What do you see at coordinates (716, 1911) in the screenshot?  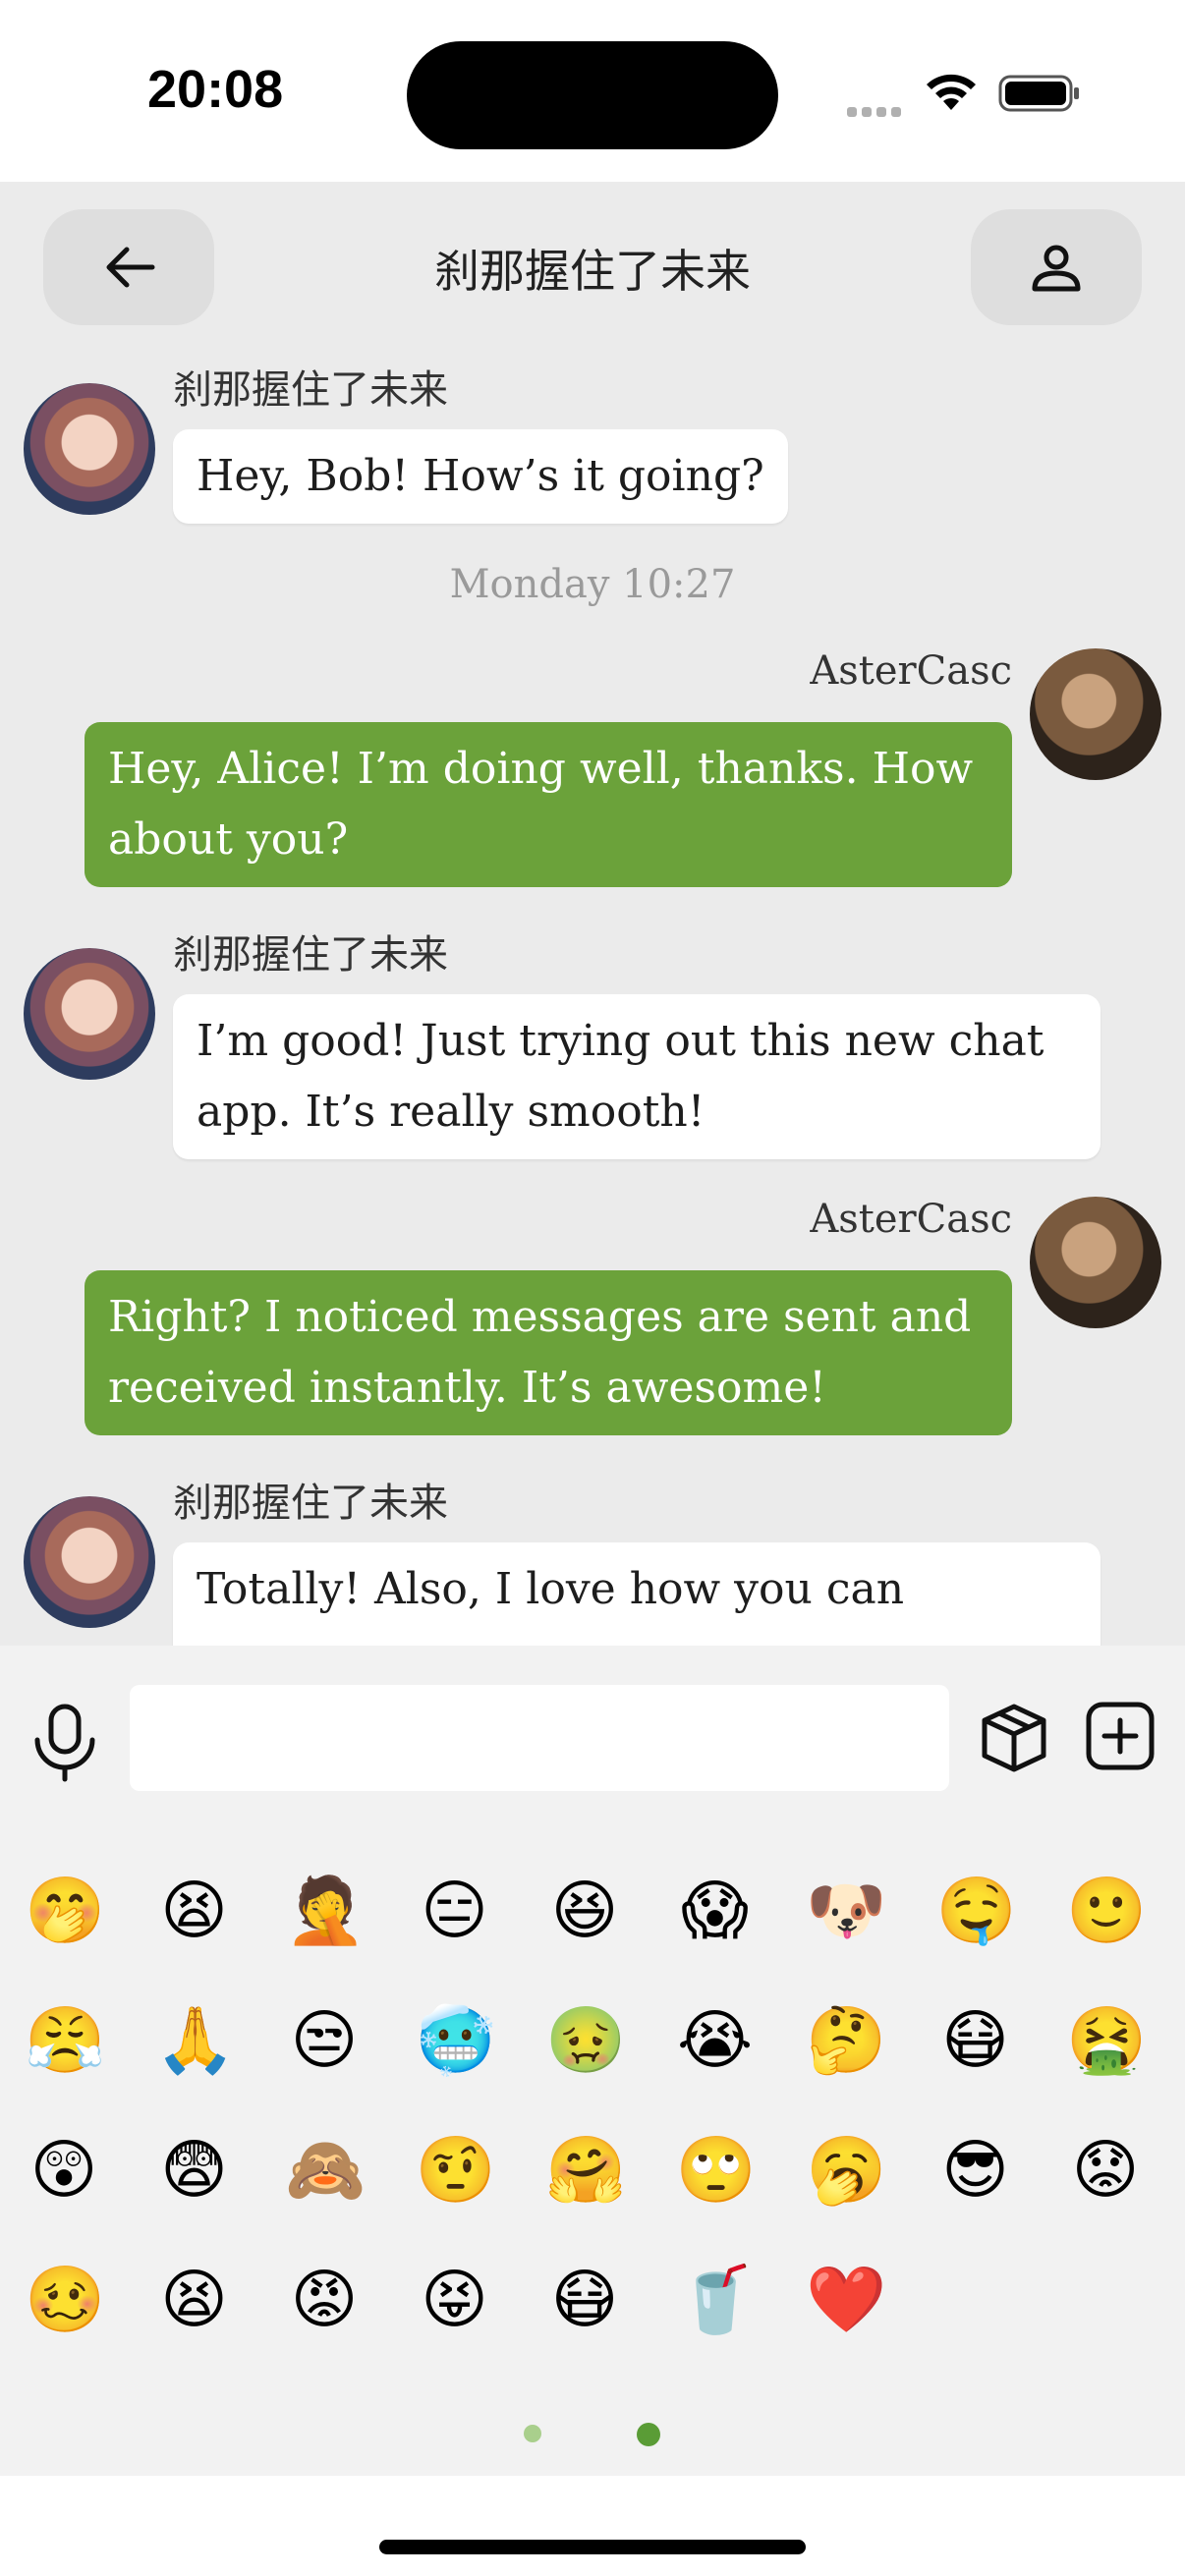 I see `emoji-button: 😱` at bounding box center [716, 1911].